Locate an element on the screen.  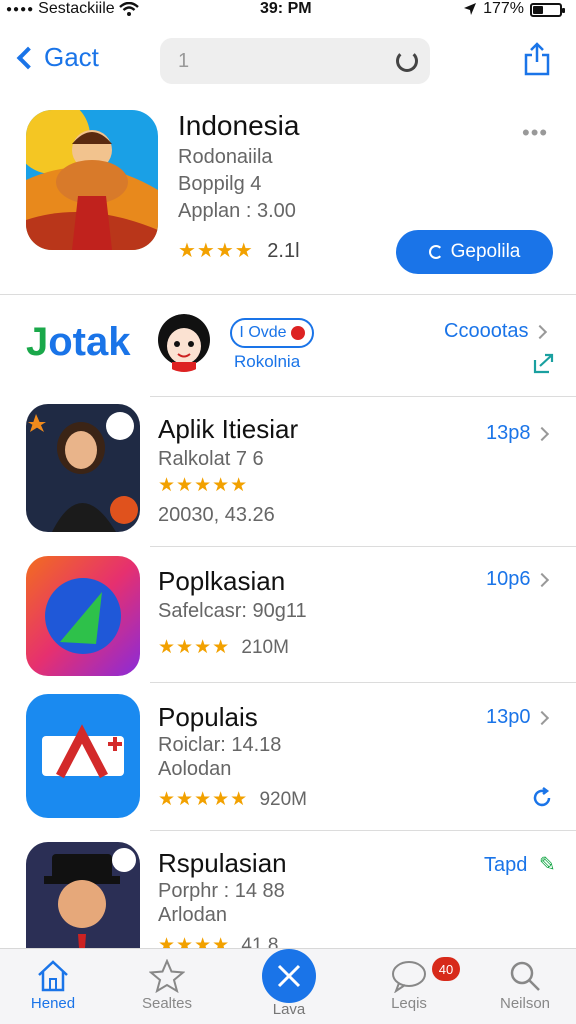
app-downloads: 210M is located at coordinates (265, 647).